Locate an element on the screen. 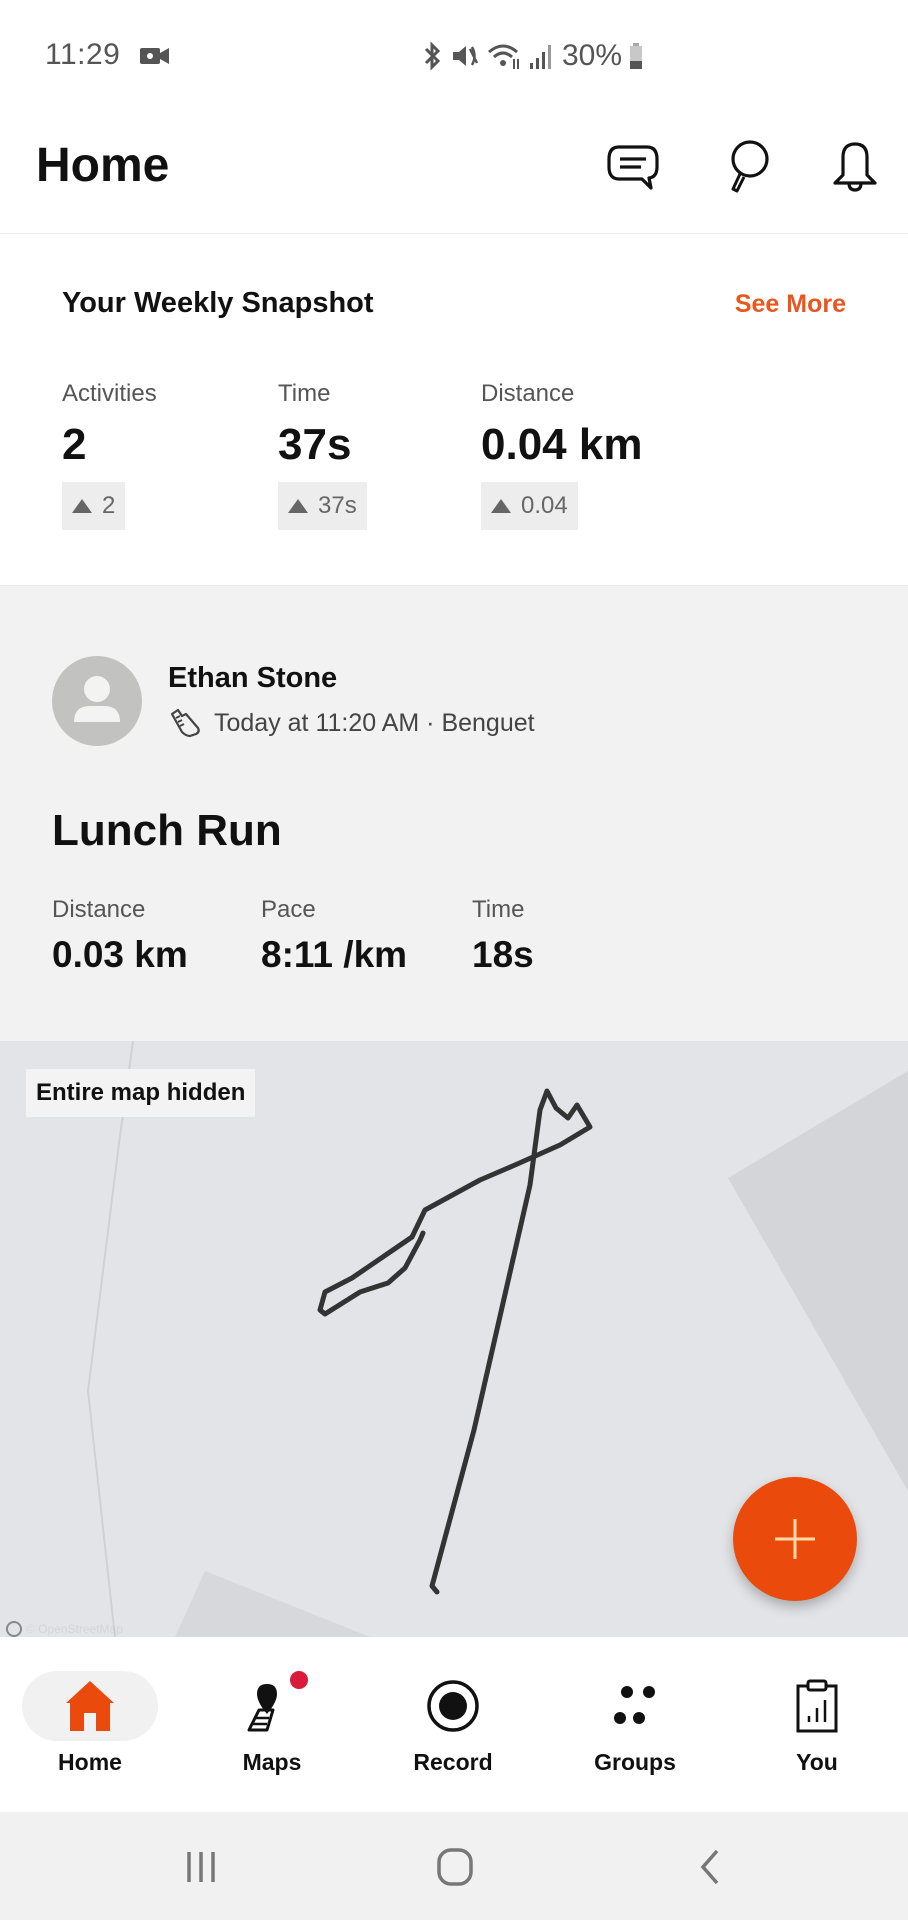 Image resolution: width=908 pixels, height=1920 pixels. nav-label: Record is located at coordinates (453, 1762).